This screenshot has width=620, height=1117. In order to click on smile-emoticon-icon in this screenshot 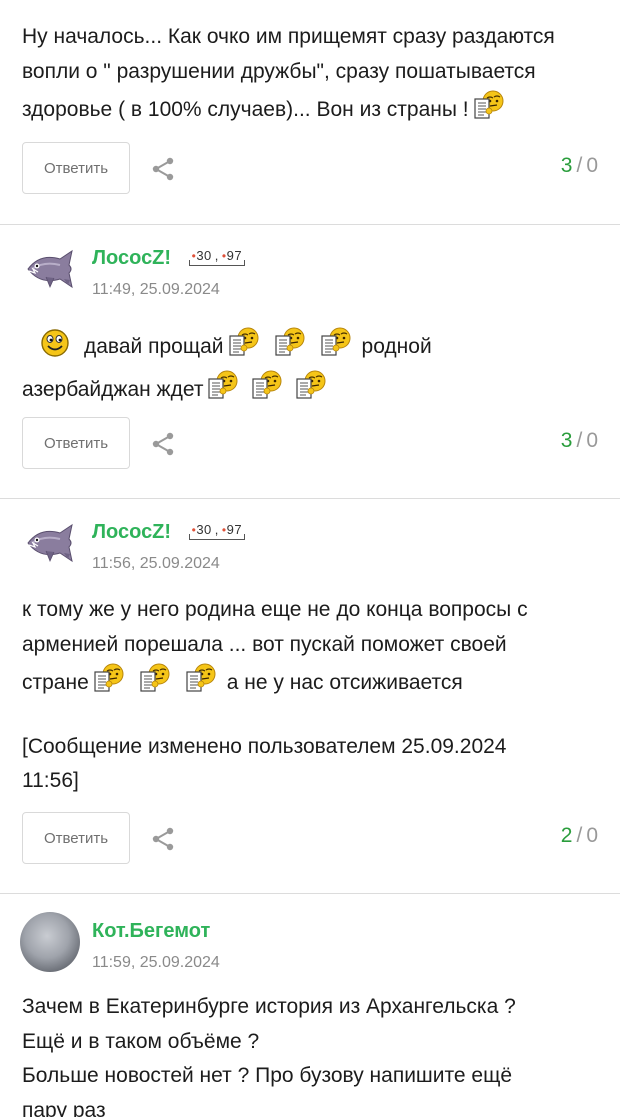, I will do `click(55, 343)`.